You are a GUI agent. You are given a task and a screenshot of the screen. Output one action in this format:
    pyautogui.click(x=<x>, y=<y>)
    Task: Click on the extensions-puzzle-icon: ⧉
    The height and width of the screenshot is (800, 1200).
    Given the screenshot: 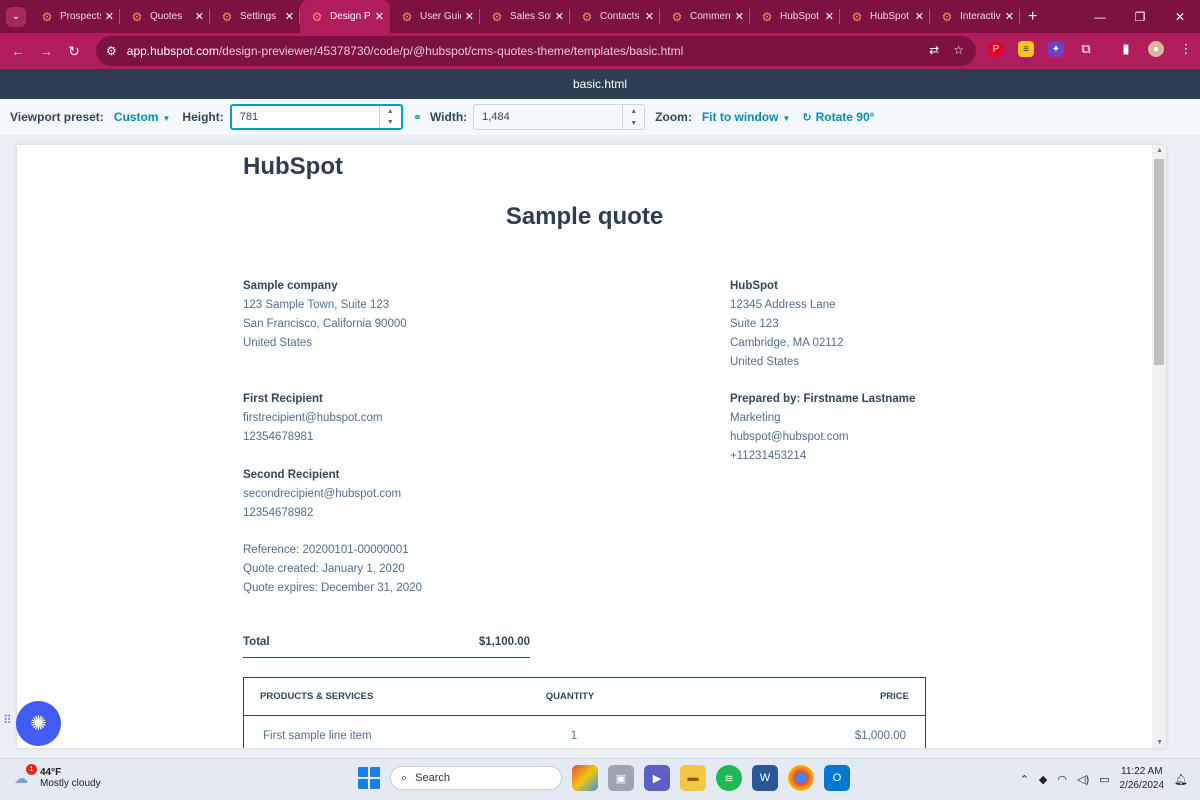 What is the action you would take?
    pyautogui.click(x=1086, y=49)
    